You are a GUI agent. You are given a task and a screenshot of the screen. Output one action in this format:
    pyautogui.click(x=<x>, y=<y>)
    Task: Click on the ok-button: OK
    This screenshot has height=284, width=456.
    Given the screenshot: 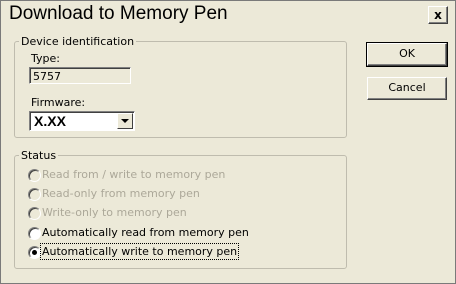 What is the action you would take?
    pyautogui.click(x=407, y=54)
    